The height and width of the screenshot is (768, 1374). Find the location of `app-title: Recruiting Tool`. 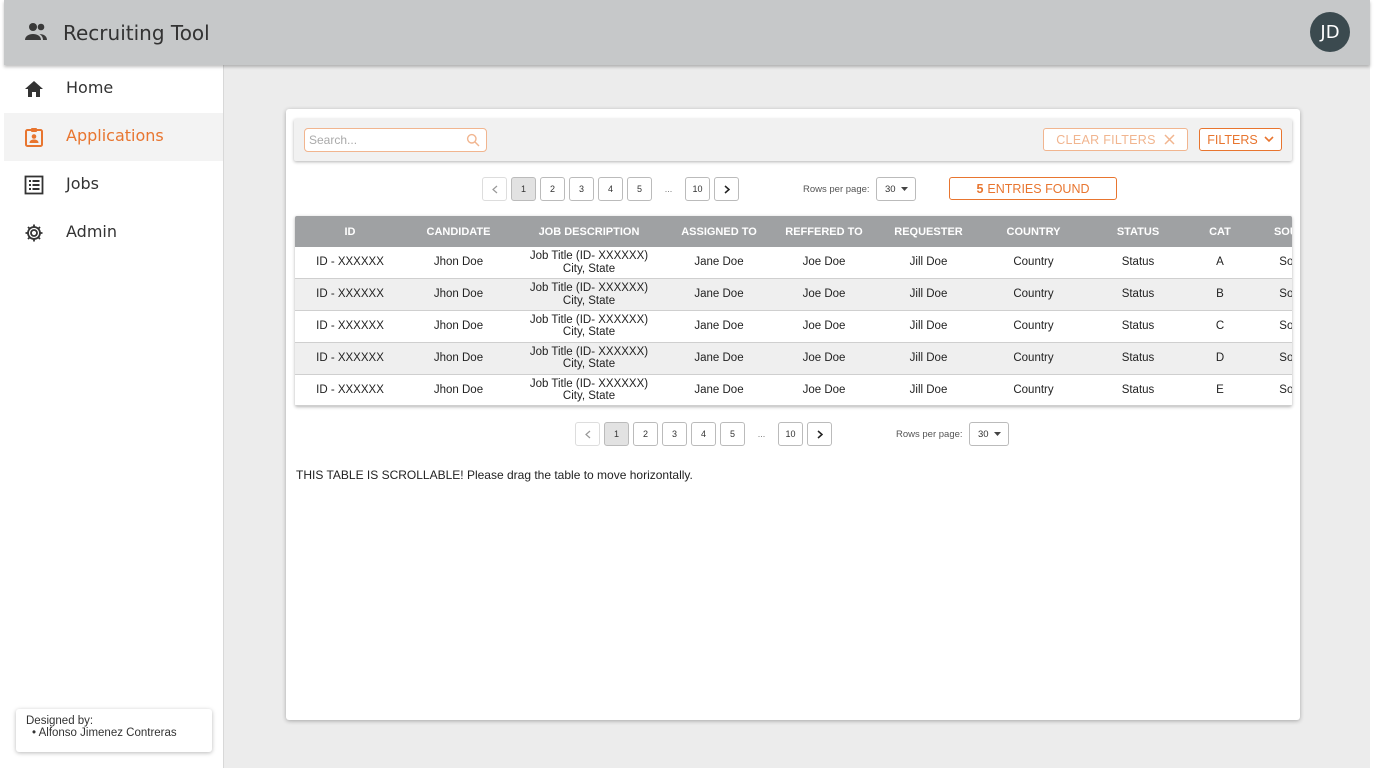

app-title: Recruiting Tool is located at coordinates (136, 33).